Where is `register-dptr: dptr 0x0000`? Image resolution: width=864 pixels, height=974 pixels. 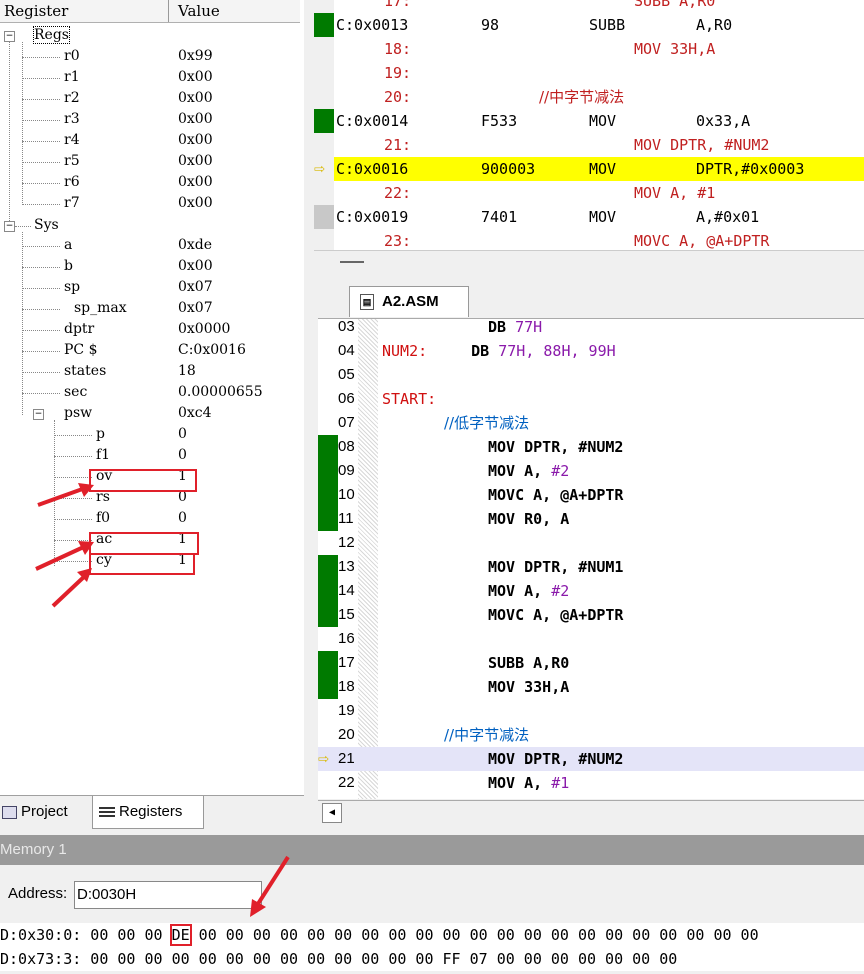 register-dptr: dptr 0x0000 is located at coordinates (150, 330).